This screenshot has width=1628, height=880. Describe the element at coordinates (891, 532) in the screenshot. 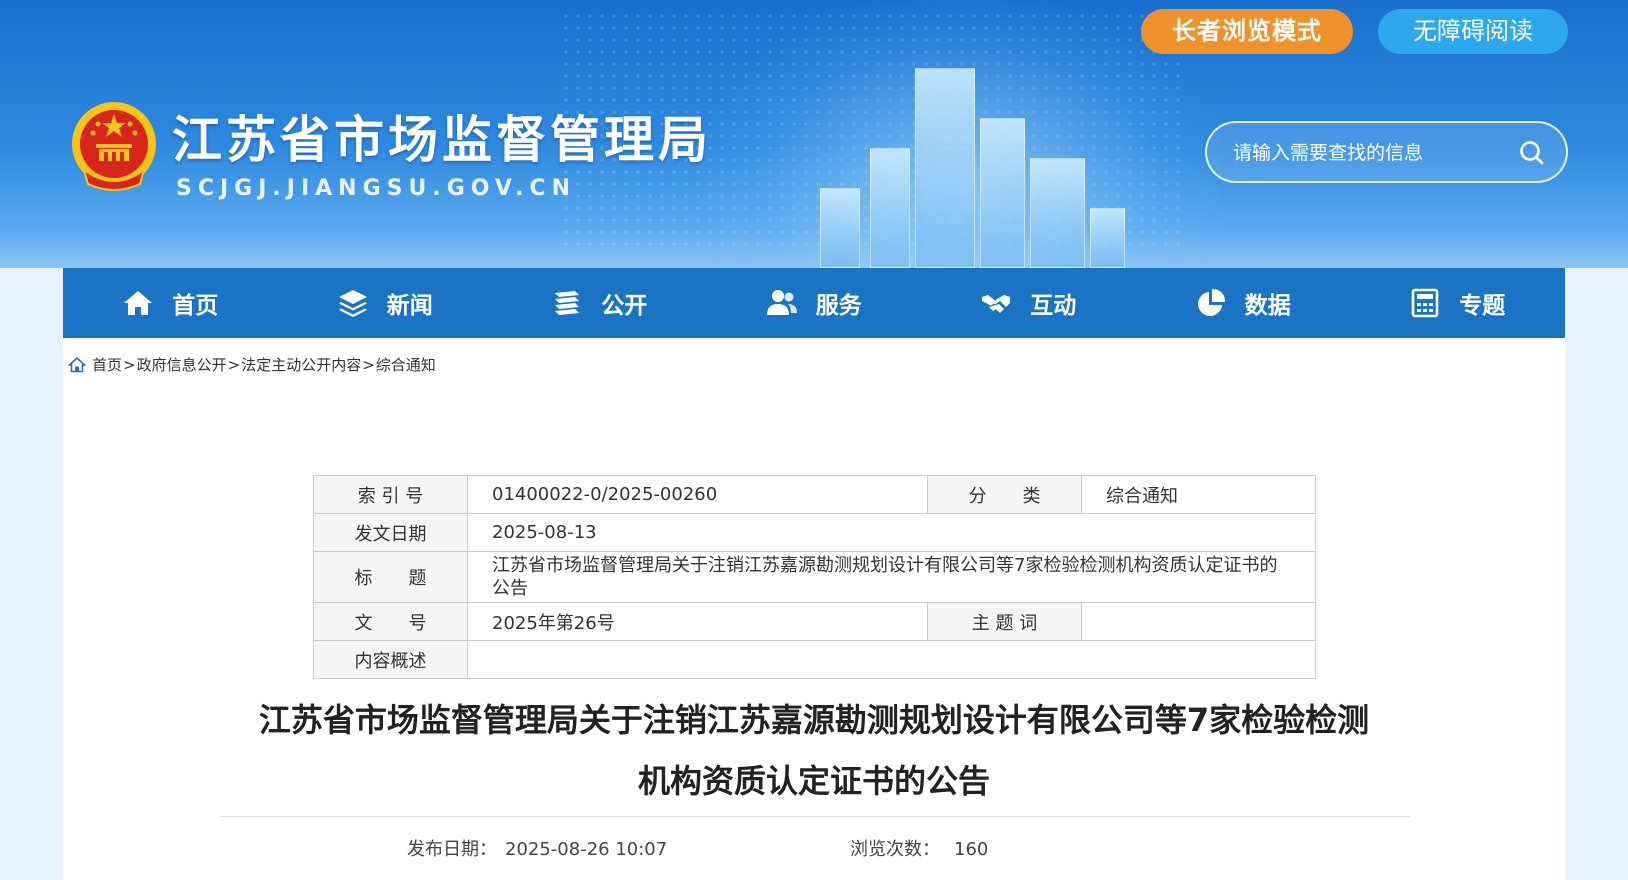

I see `date-value: 2025-08-13` at that location.